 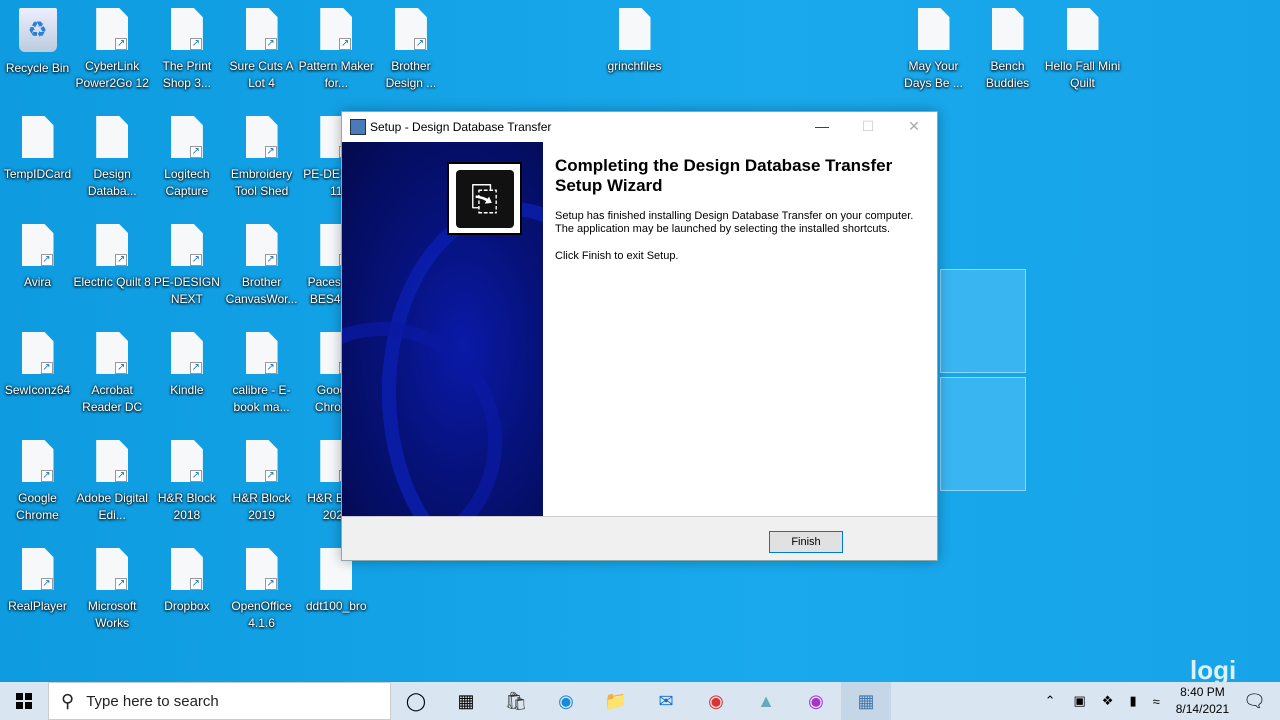 I want to click on maximize-button: ☐, so click(x=868, y=127).